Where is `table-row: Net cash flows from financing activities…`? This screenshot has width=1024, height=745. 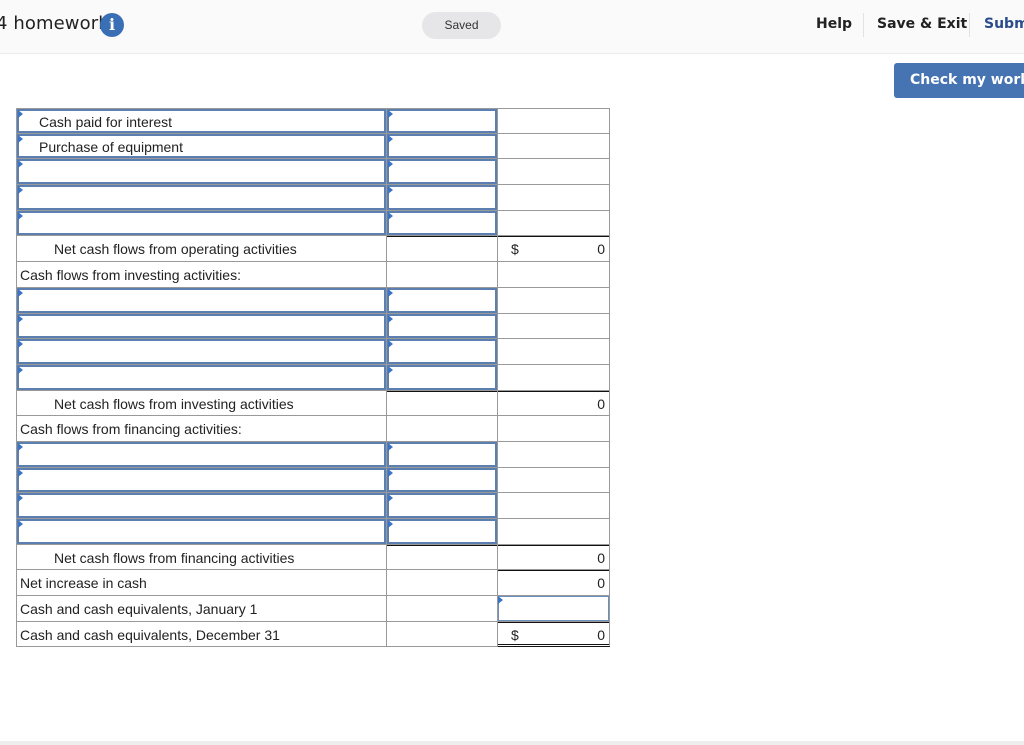
table-row: Net cash flows from financing activities… is located at coordinates (313, 557).